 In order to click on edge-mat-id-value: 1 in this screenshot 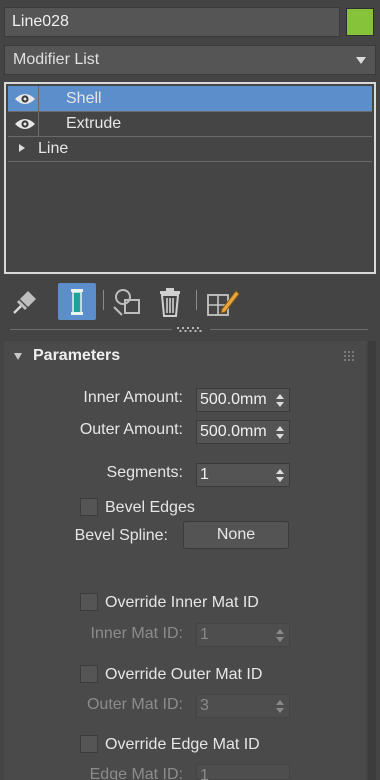, I will do `click(204, 773)`.